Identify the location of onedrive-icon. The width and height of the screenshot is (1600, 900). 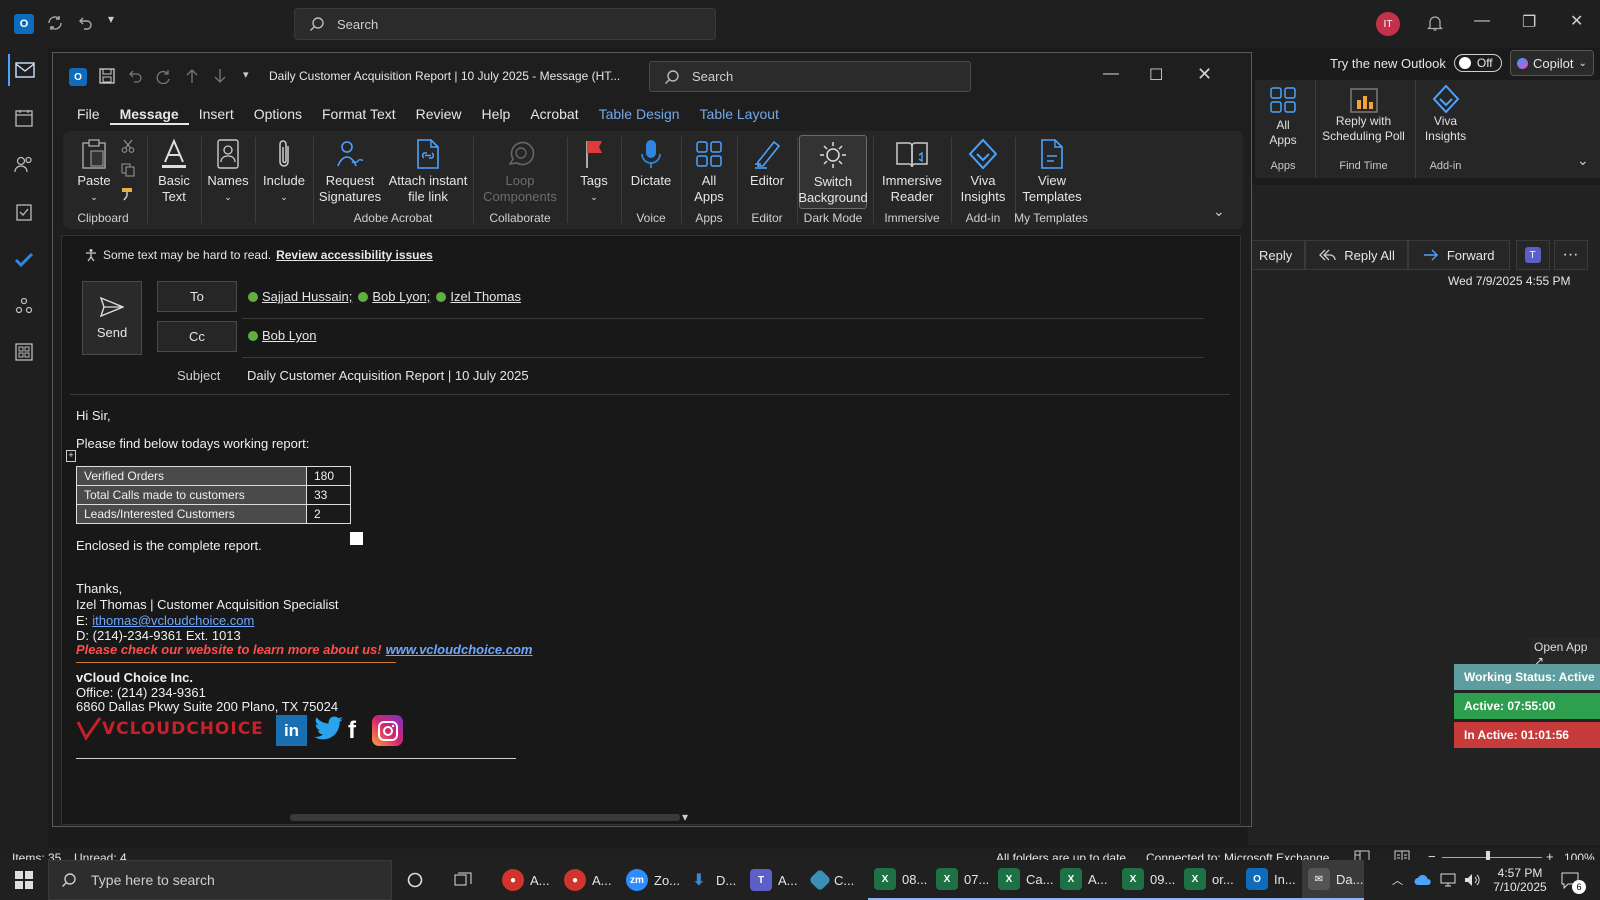
(1423, 880).